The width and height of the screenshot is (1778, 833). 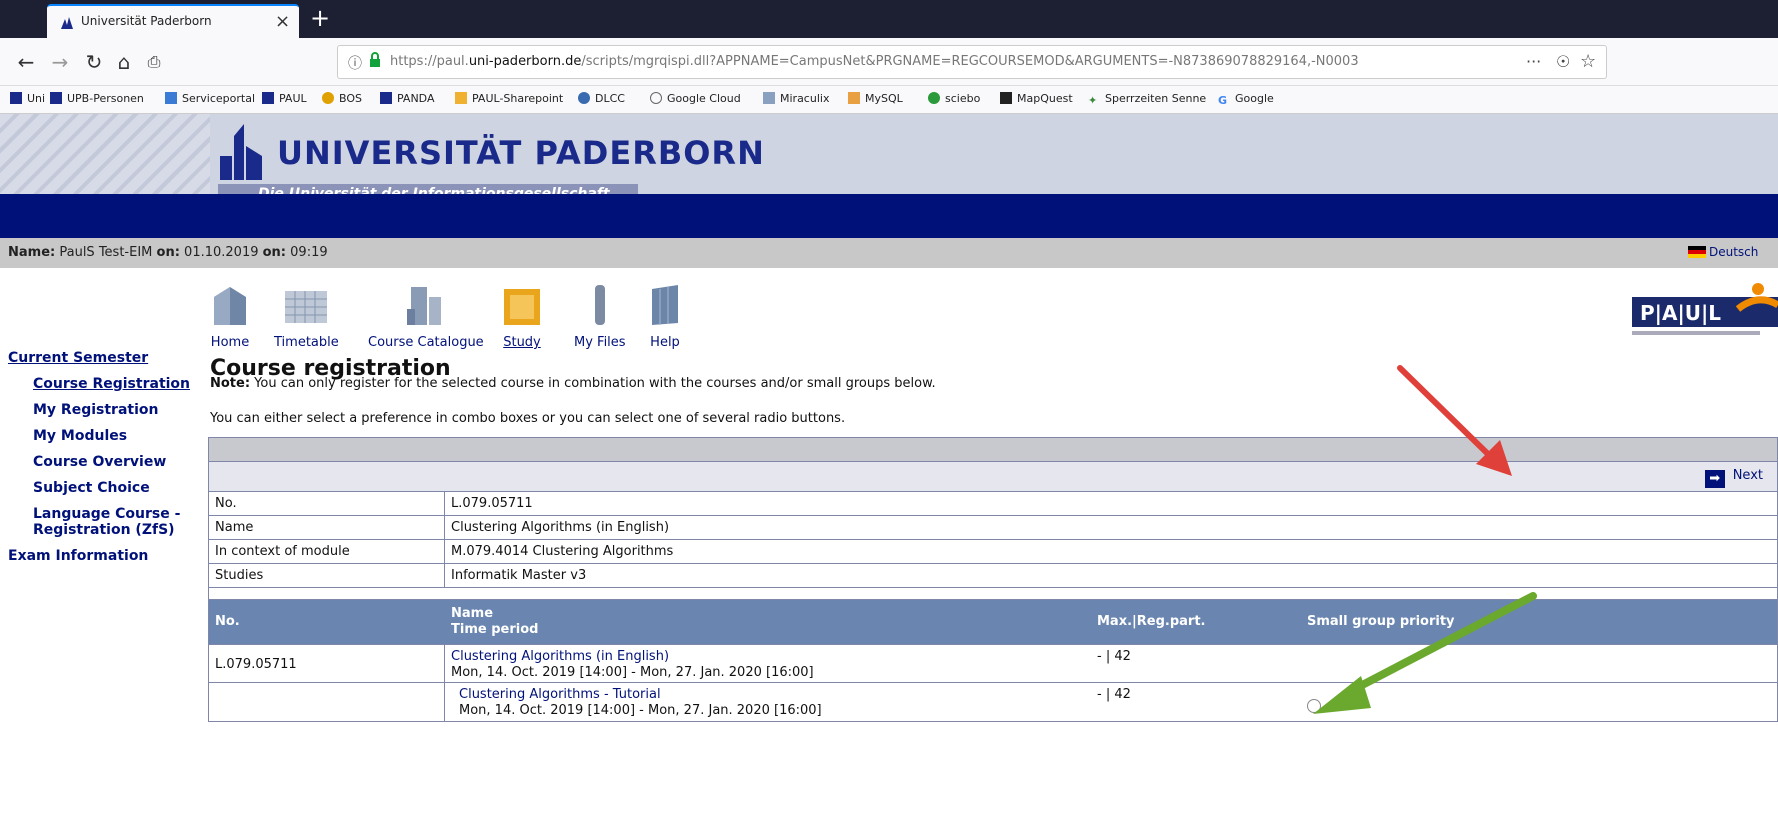 What do you see at coordinates (993, 504) in the screenshot?
I see `info-row-no: No. L.079.05711` at bounding box center [993, 504].